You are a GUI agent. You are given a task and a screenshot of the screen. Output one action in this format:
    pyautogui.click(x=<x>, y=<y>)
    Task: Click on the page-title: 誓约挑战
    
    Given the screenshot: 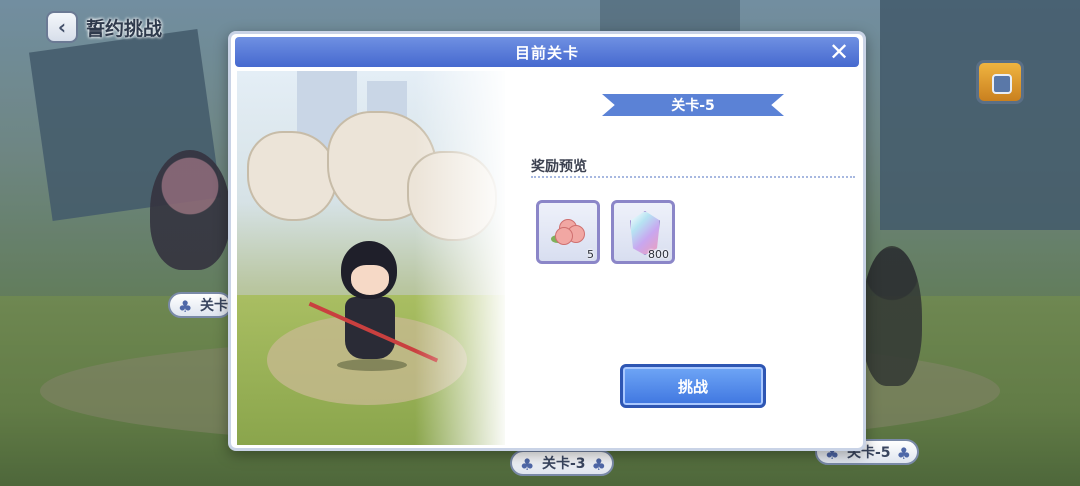 What is the action you would take?
    pyautogui.click(x=124, y=29)
    